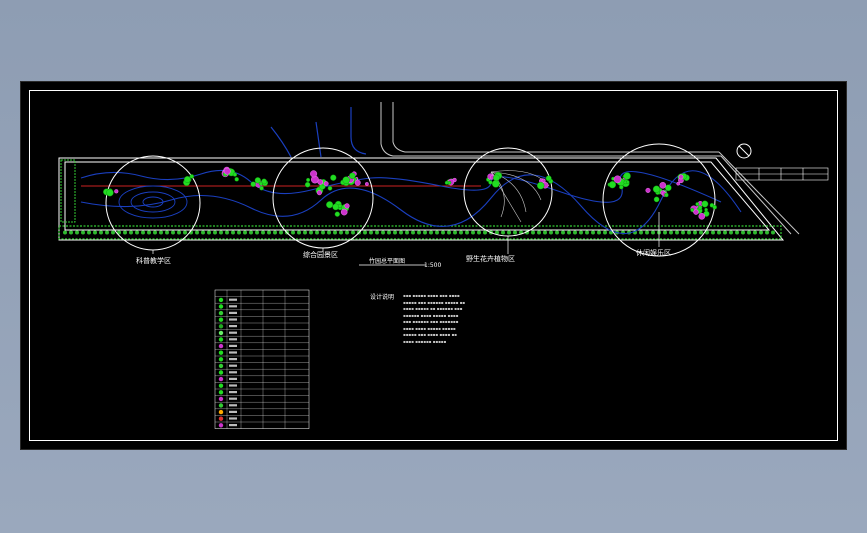 The image size is (867, 533). Describe the element at coordinates (382, 297) in the screenshot. I see `design-notes-heading: 设计说明` at that location.